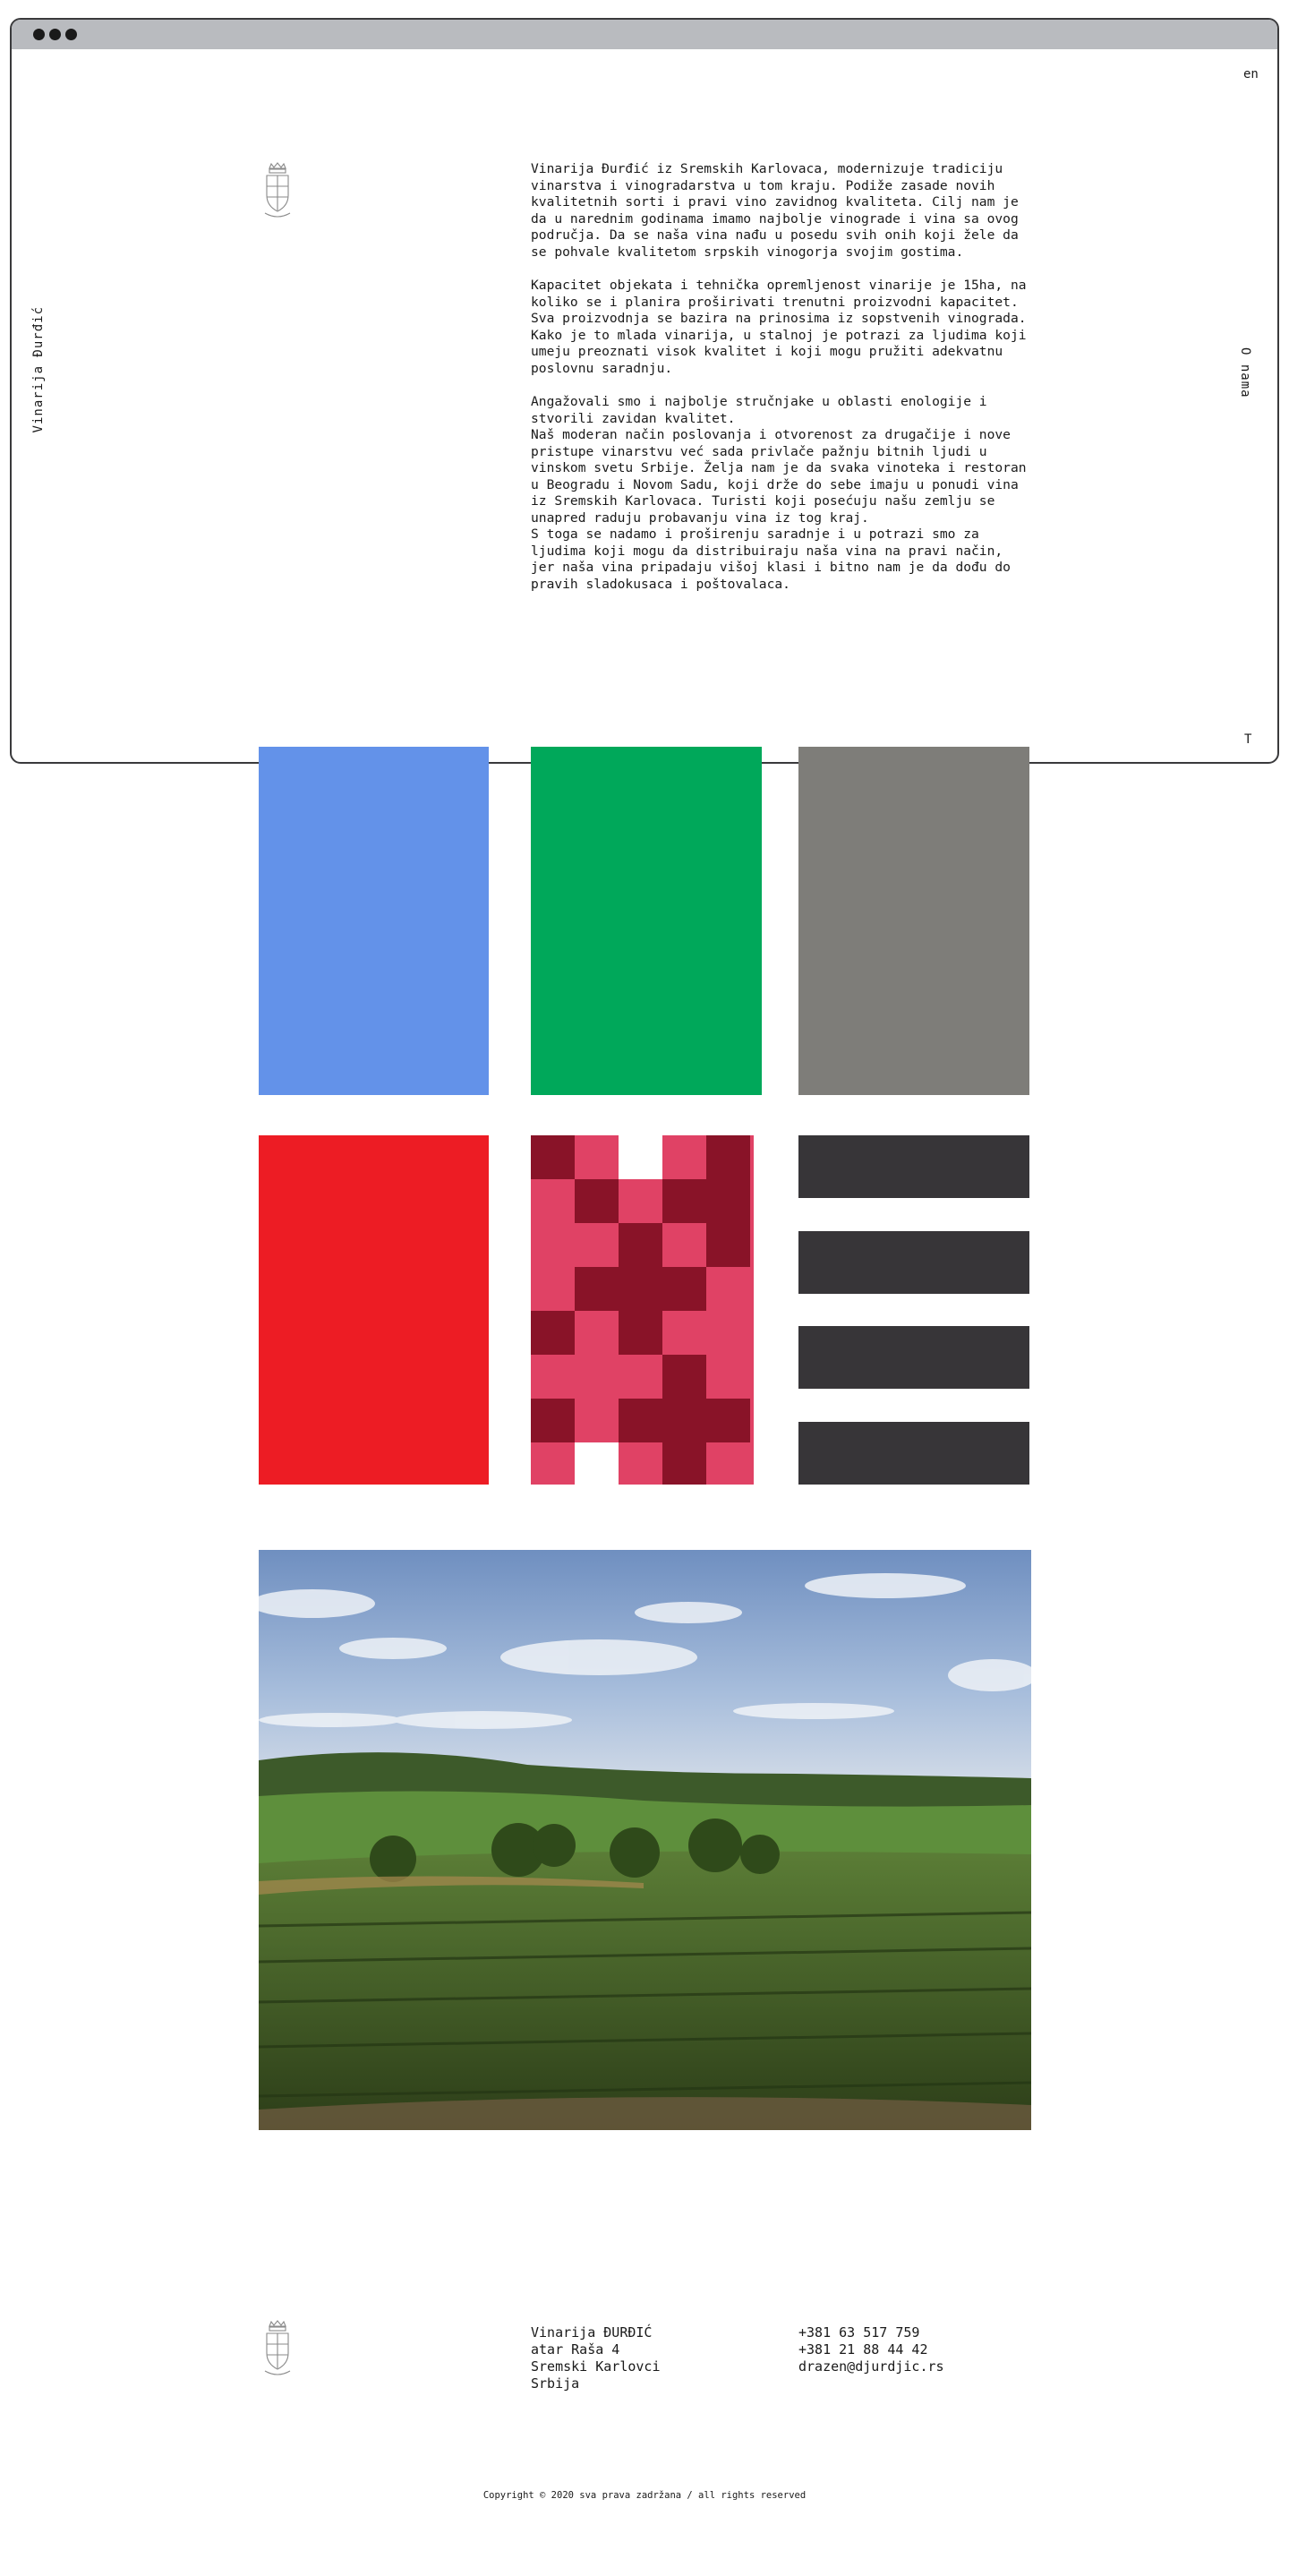  Describe the element at coordinates (277, 2350) in the screenshot. I see `footer-crest-logo` at that location.